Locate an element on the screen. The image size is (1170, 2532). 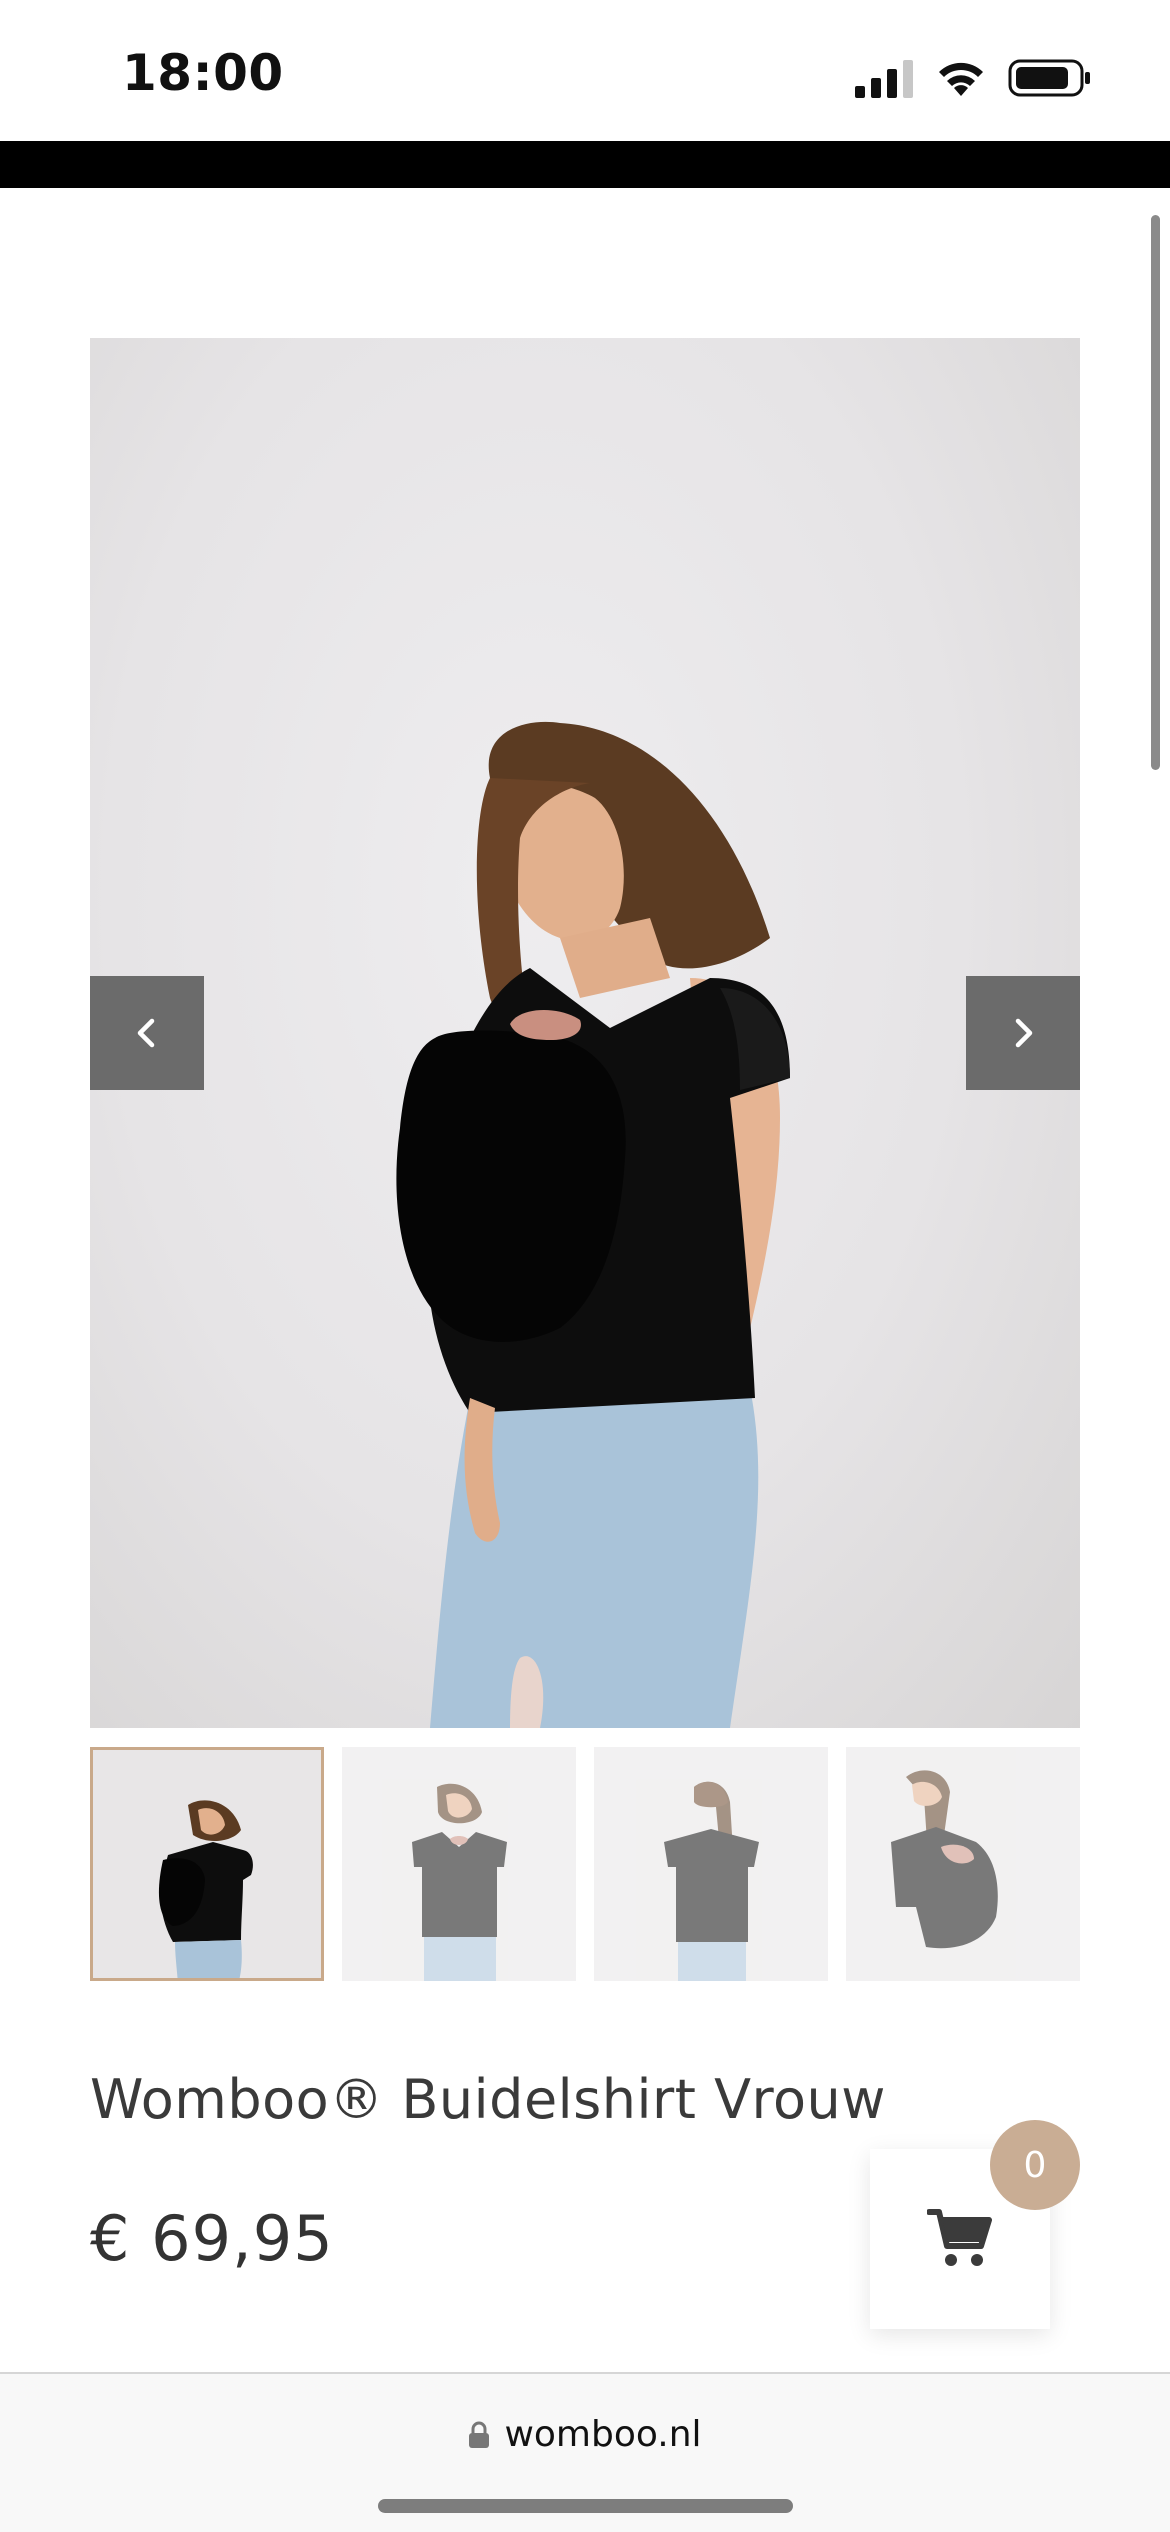
cart-count-badge: 0 is located at coordinates (1035, 2165).